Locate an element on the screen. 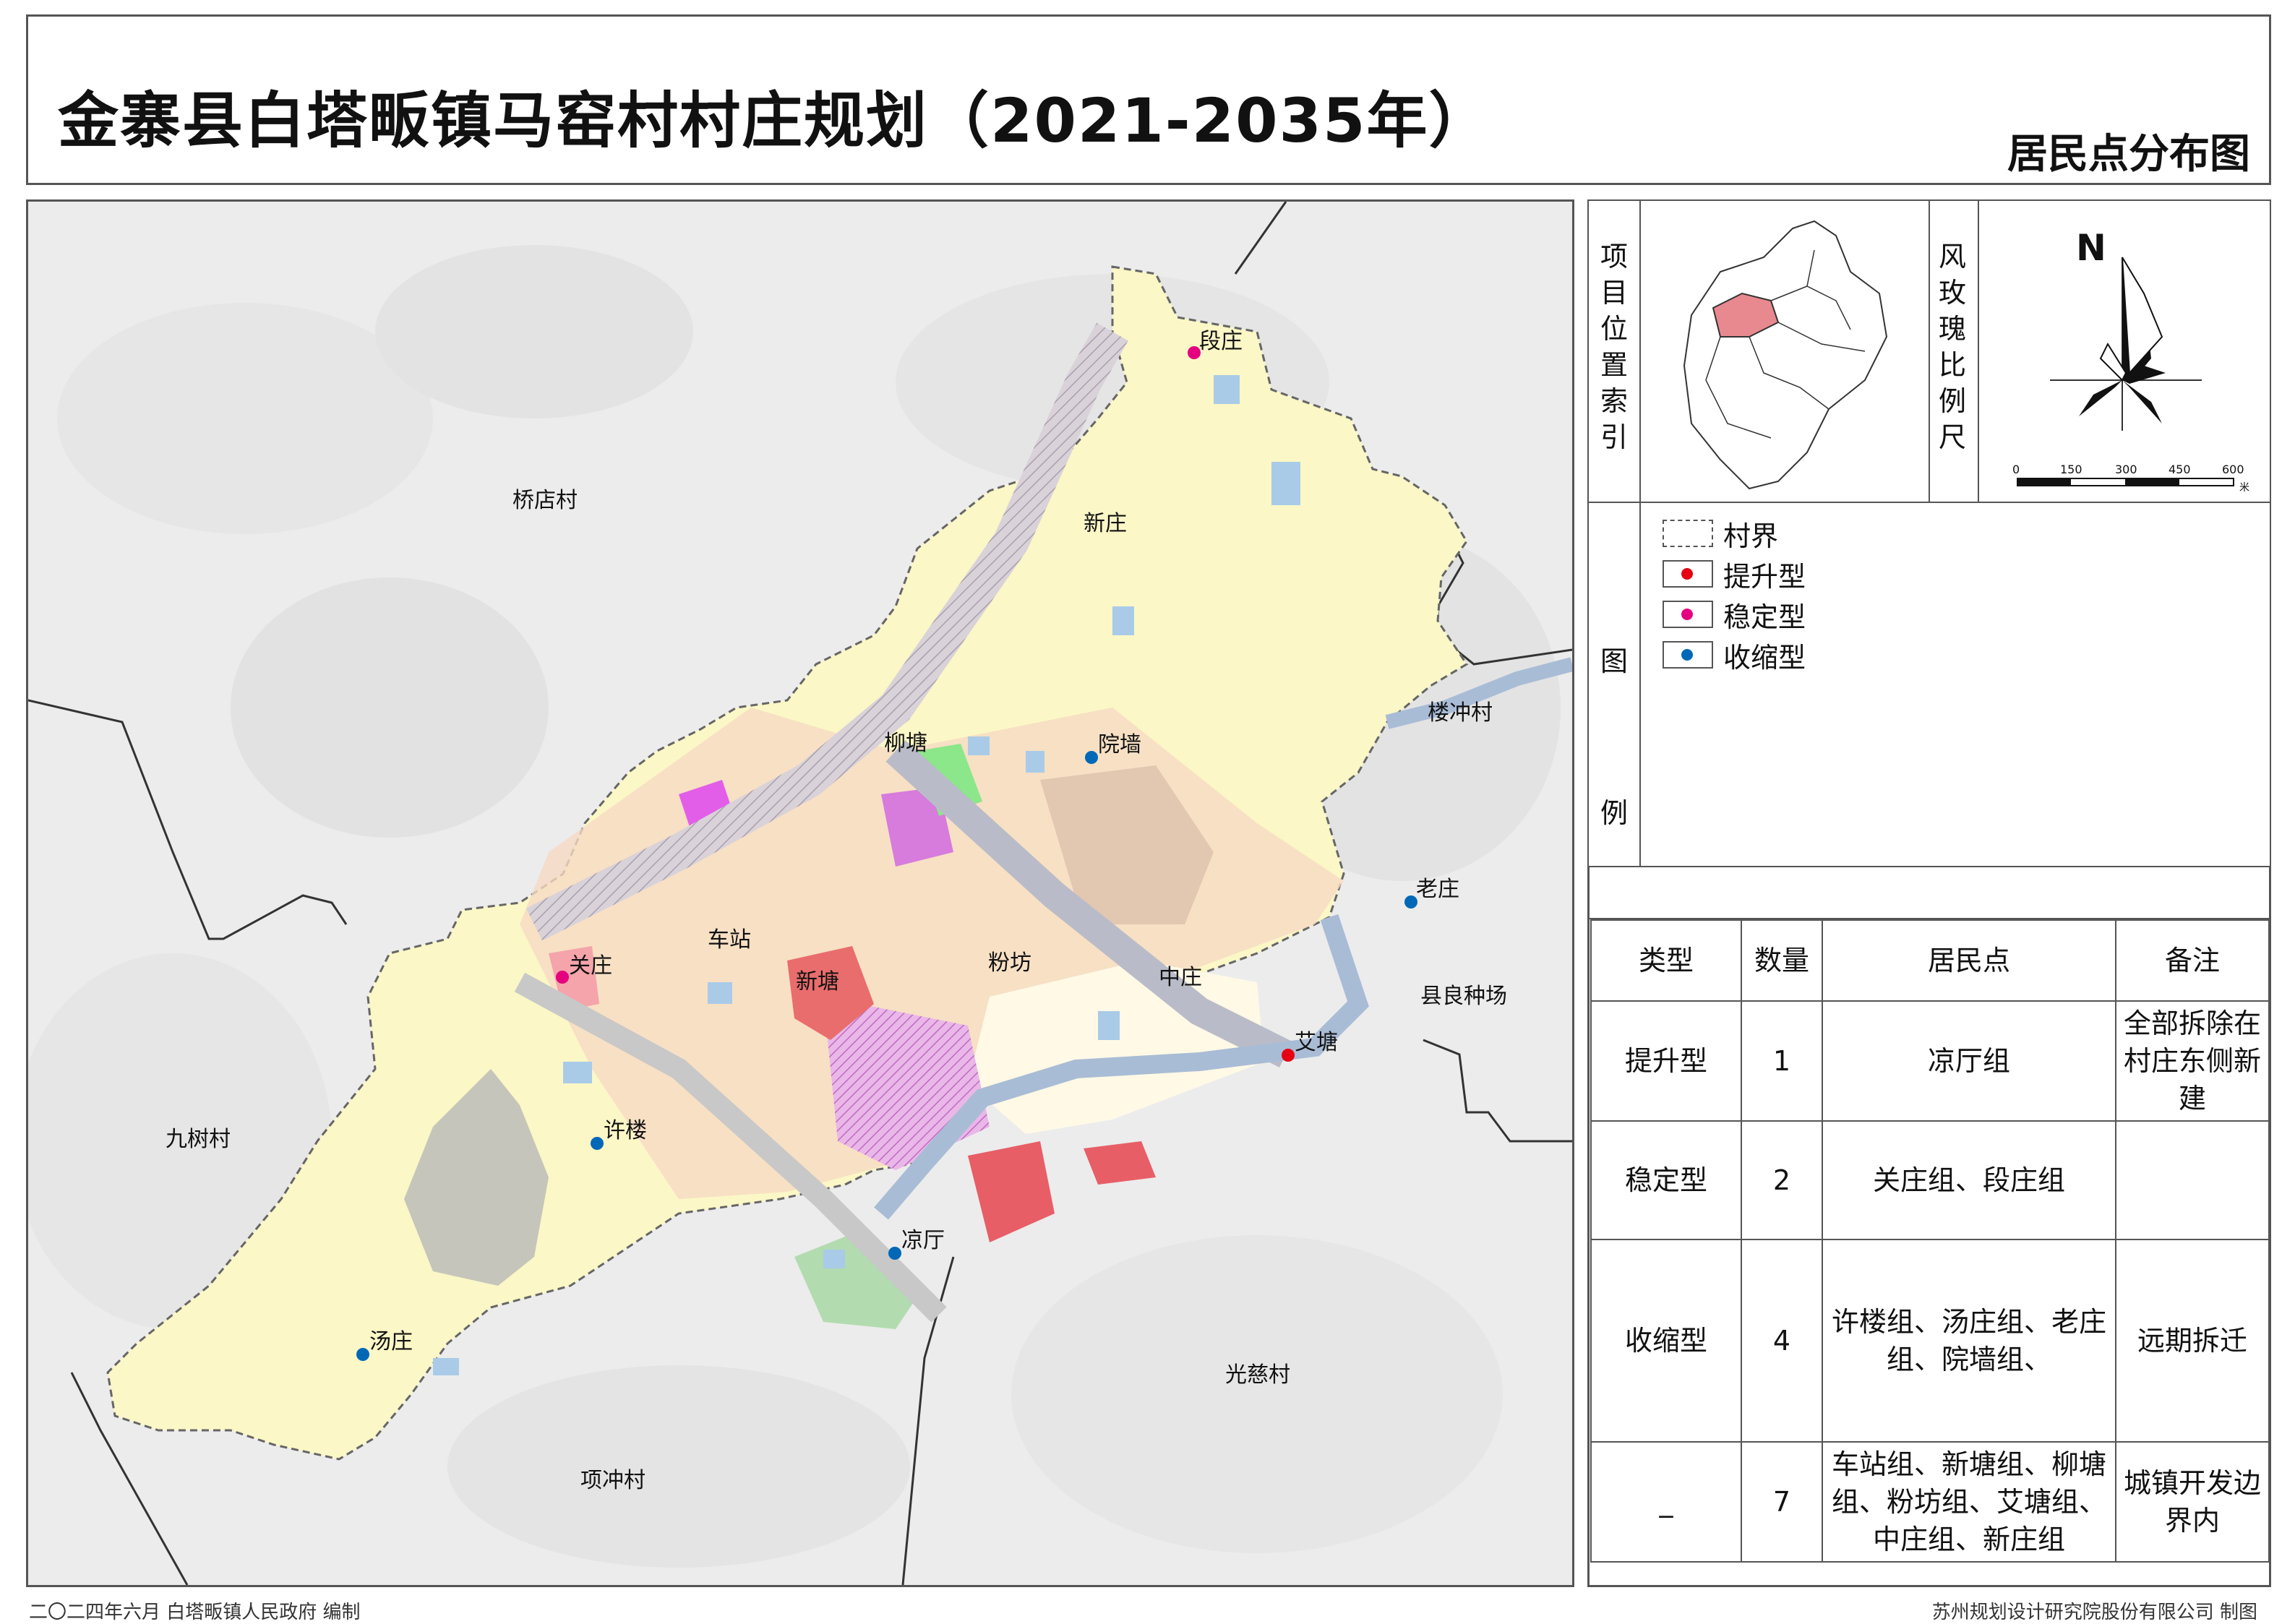 The image size is (2295, 1624). blue-dot-icon is located at coordinates (1687, 655).